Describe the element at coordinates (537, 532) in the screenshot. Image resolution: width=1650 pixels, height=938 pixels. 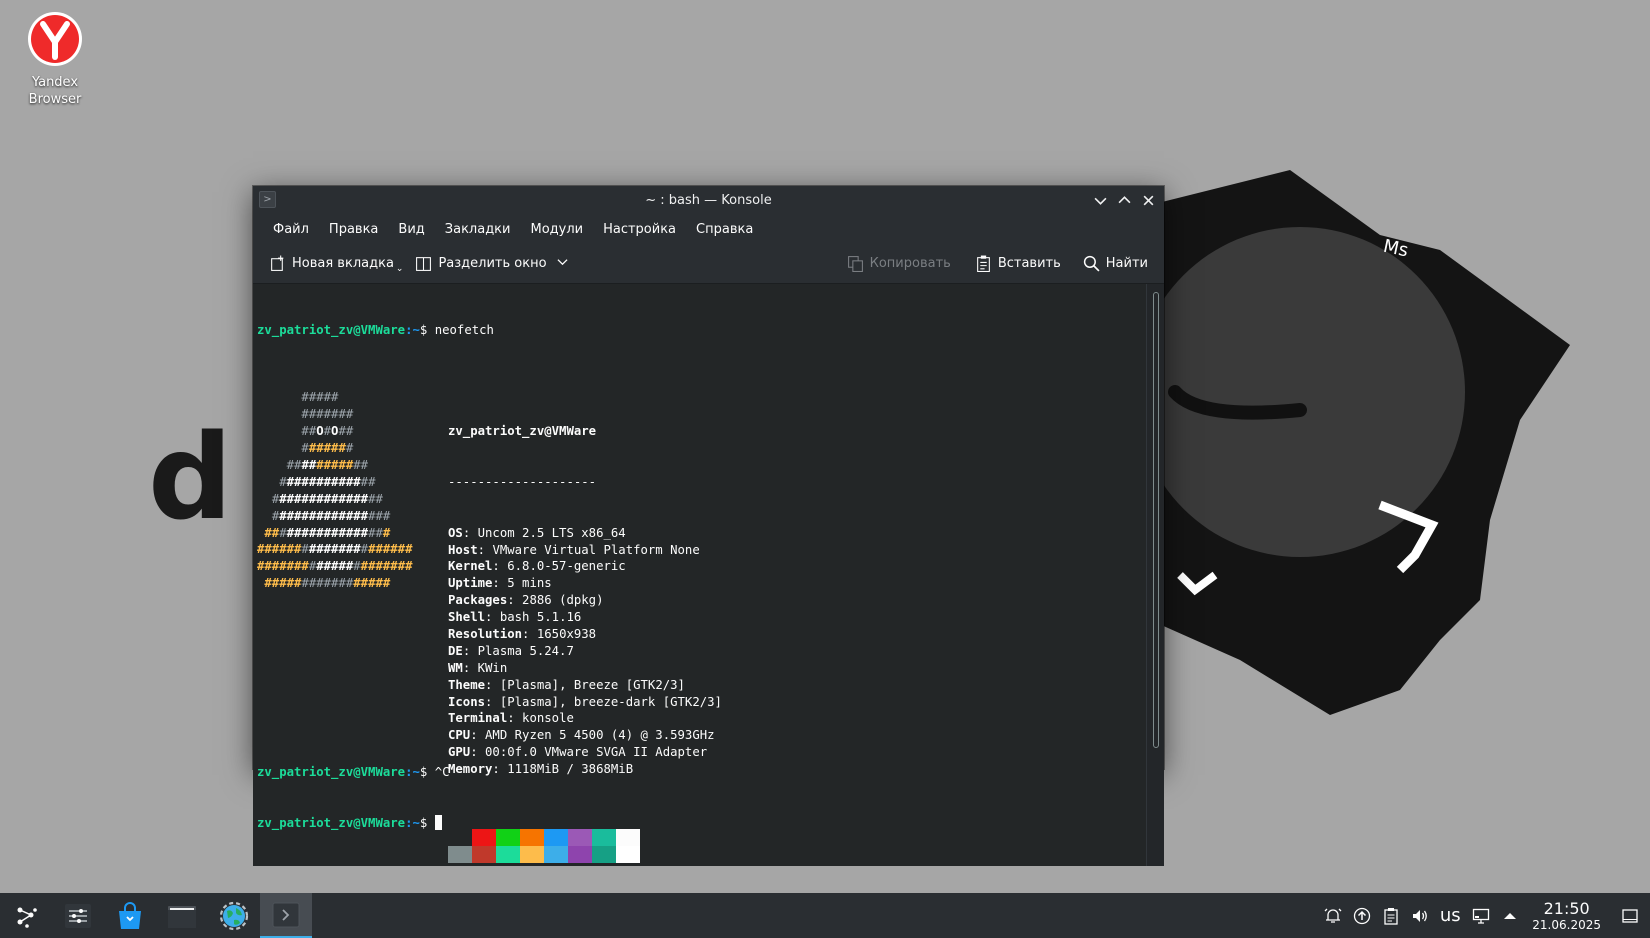
I see `info-line: OS: Uncom 2.5 LTS x86_64` at that location.